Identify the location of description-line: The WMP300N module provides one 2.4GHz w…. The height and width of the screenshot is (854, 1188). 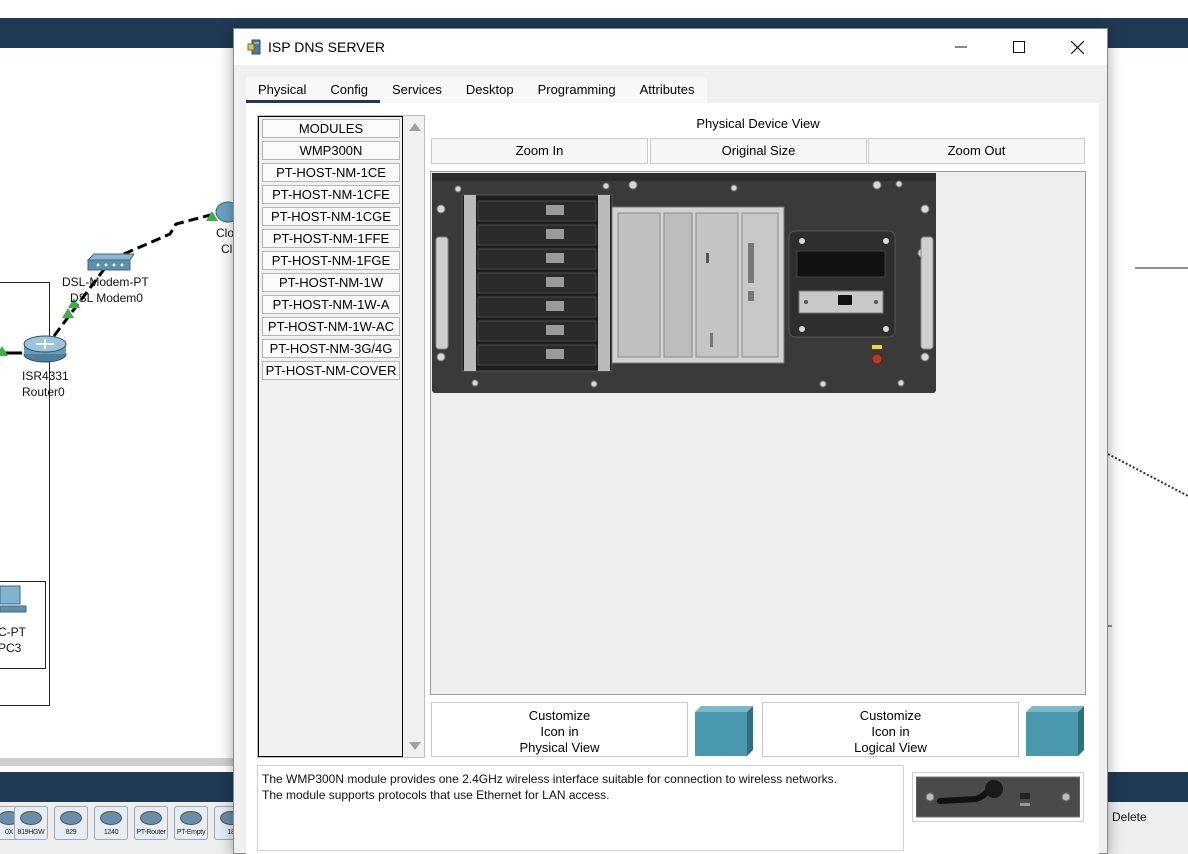
(549, 779).